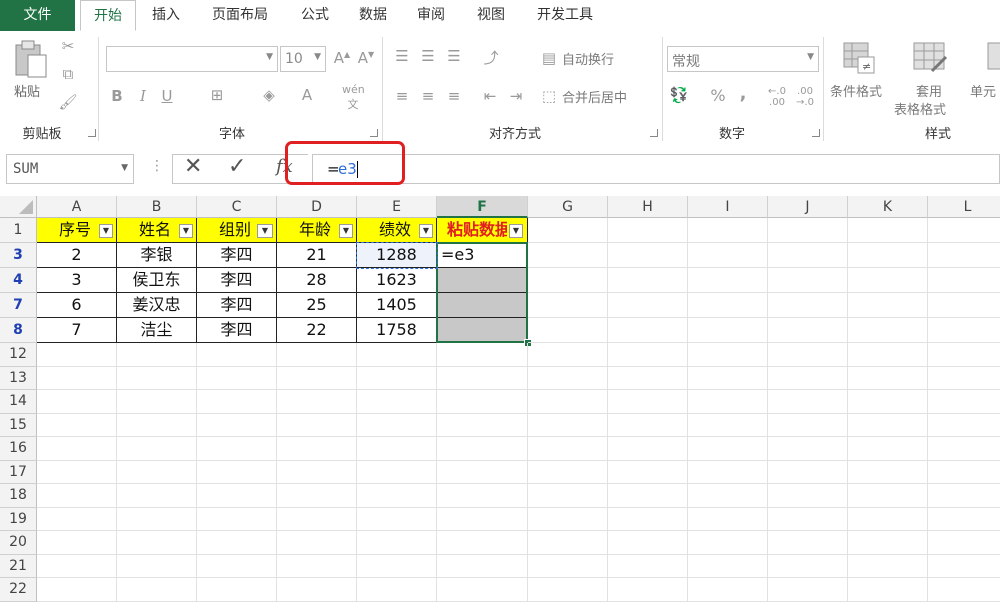  What do you see at coordinates (68, 46) in the screenshot?
I see `cut-icon: ✂` at bounding box center [68, 46].